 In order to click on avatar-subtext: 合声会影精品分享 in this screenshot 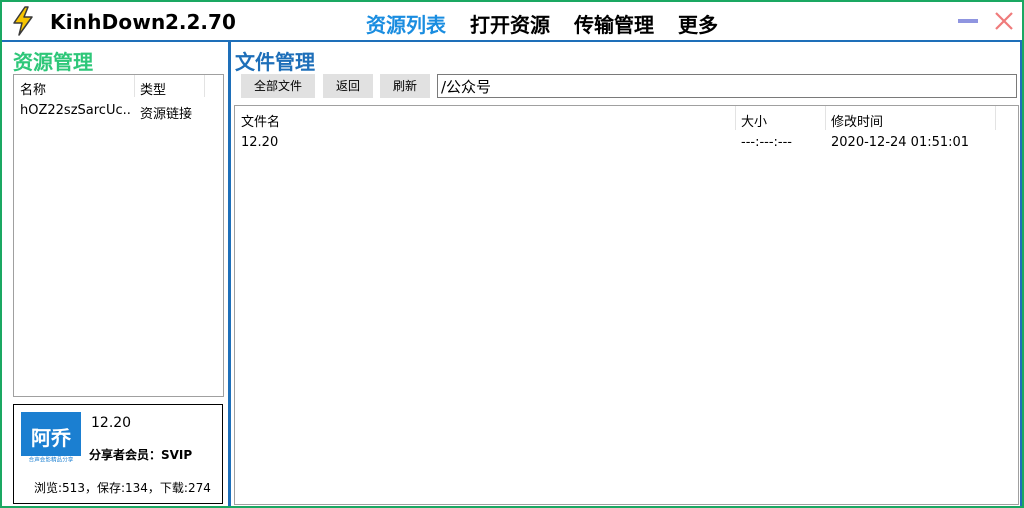, I will do `click(51, 460)`.